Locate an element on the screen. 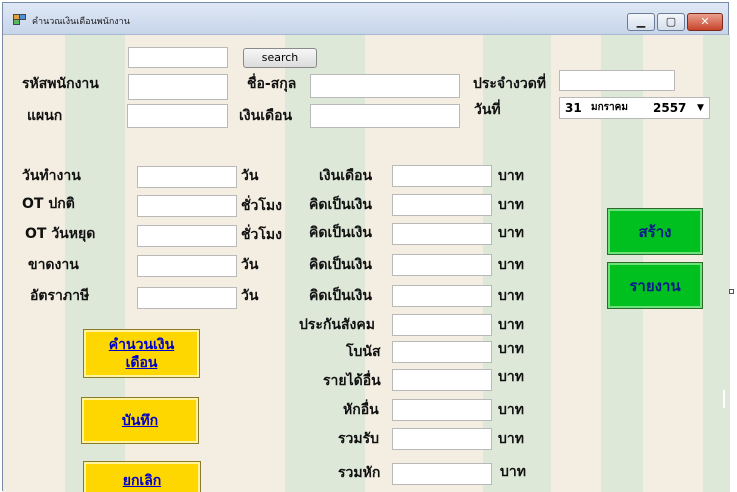 This screenshot has width=737, height=492. money-unit-0: บาท is located at coordinates (511, 176).